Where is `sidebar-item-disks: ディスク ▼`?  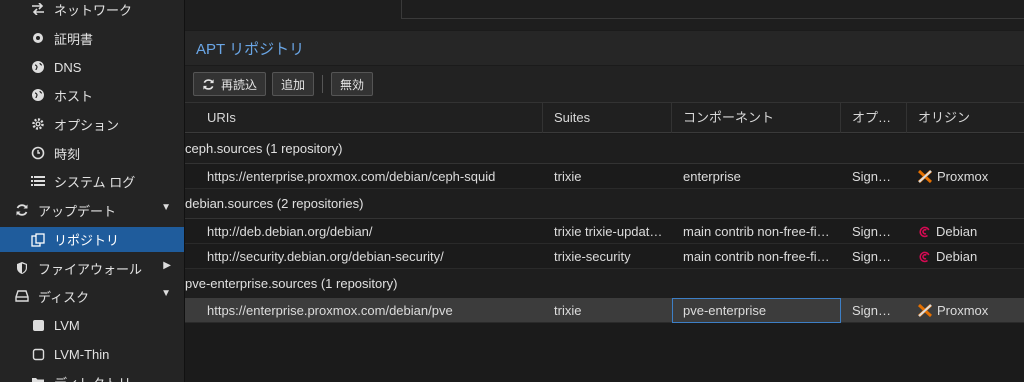
sidebar-item-disks: ディスク ▼ is located at coordinates (92, 296).